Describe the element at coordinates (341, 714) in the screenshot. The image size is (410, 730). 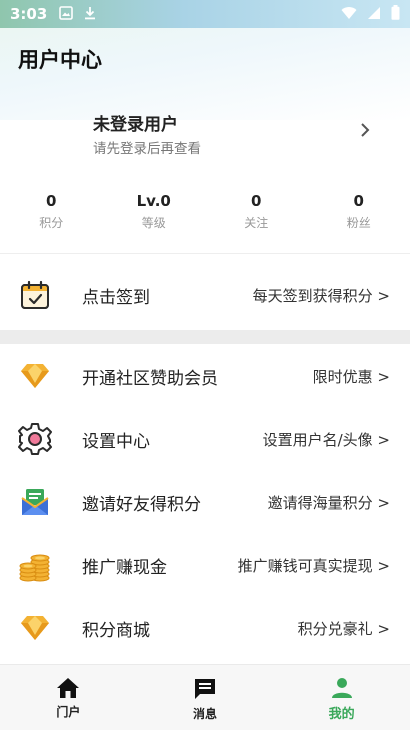
I see `tab-label: 我的` at that location.